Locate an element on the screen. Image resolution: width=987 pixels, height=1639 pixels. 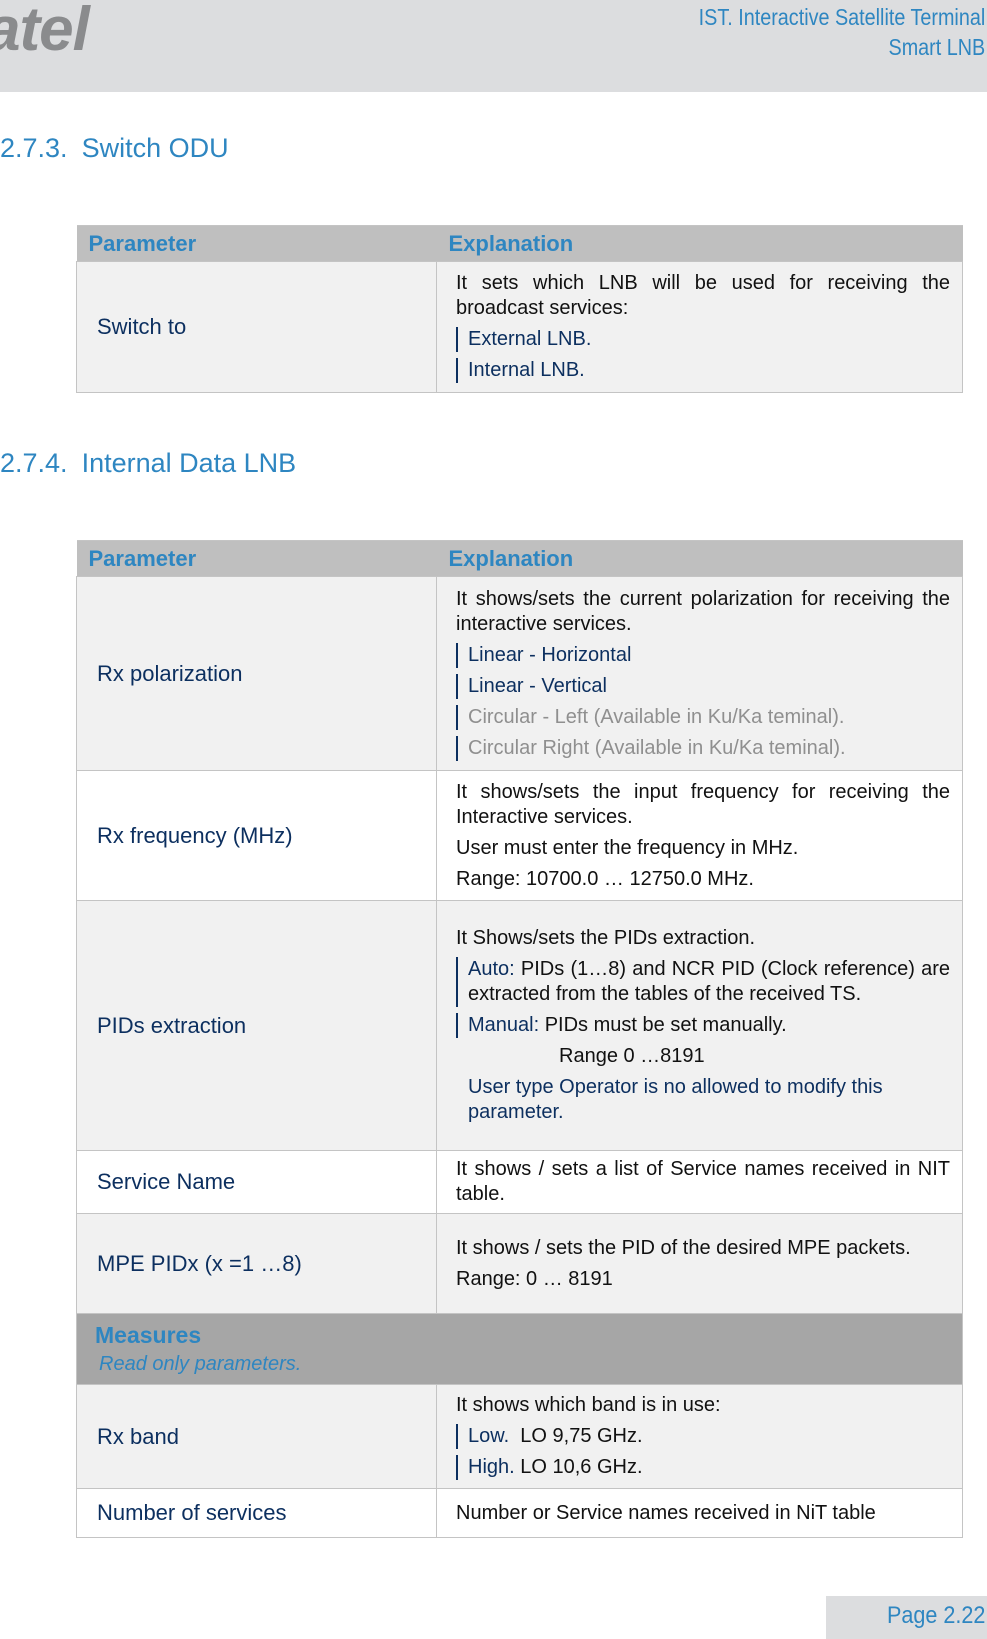
option-external-lnb: External LNB. is located at coordinates (703, 339).